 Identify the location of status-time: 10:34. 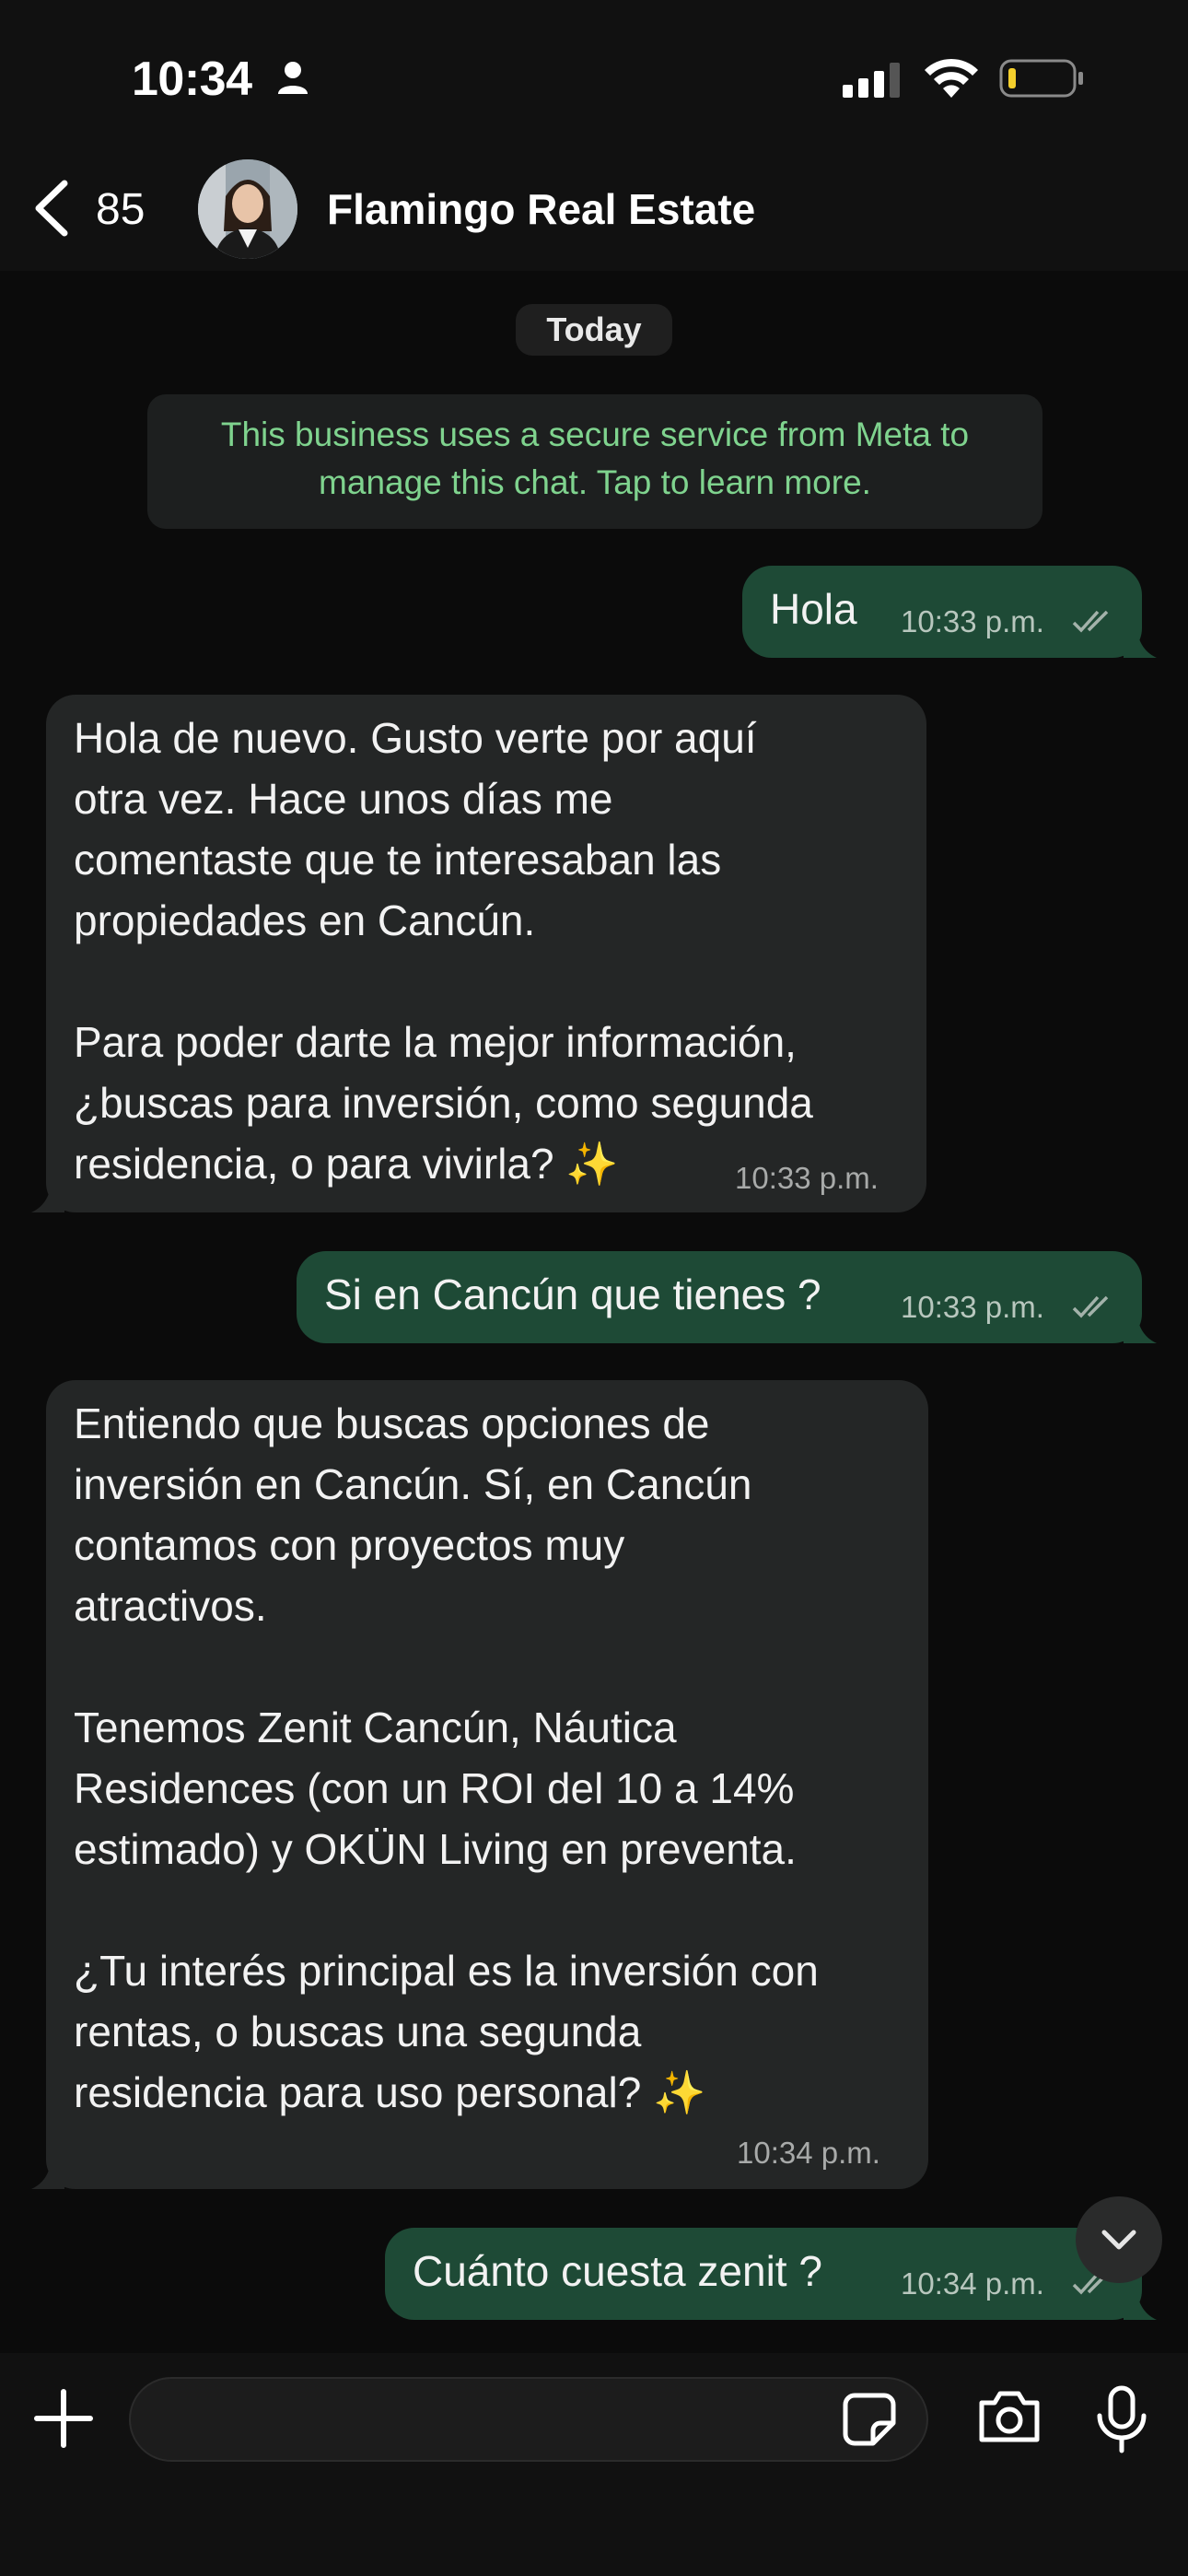
(192, 79).